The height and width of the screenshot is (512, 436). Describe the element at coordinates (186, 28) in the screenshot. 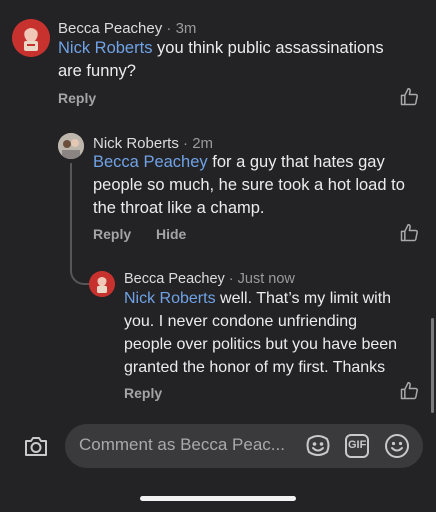

I see `timestamp: 3m` at that location.